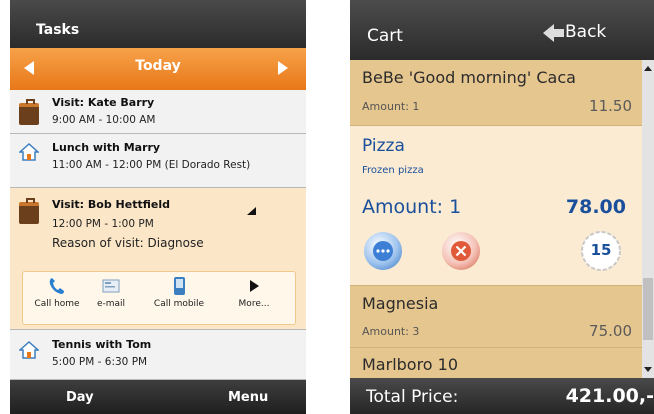 The image size is (654, 414). What do you see at coordinates (111, 304) in the screenshot?
I see `action-label: e-mail` at bounding box center [111, 304].